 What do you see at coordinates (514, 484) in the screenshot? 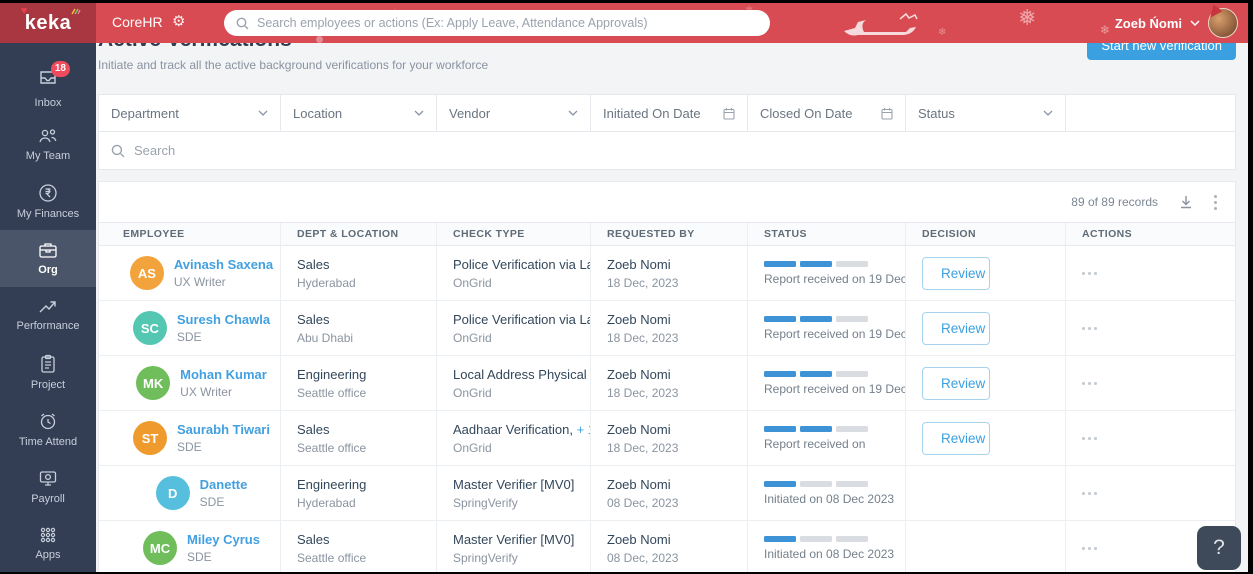
I see `check-type: Master Verifier [MV0]` at bounding box center [514, 484].